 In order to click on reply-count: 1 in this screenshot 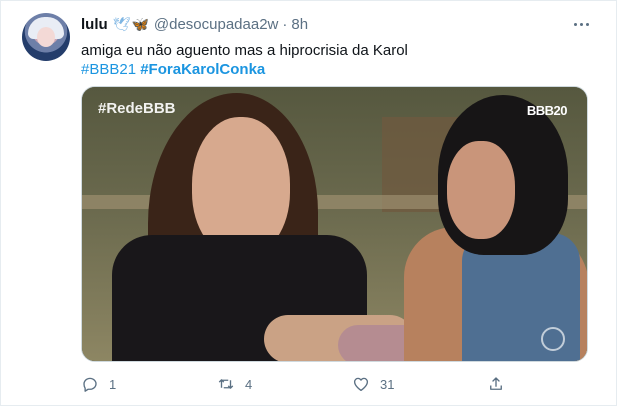, I will do `click(113, 384)`.